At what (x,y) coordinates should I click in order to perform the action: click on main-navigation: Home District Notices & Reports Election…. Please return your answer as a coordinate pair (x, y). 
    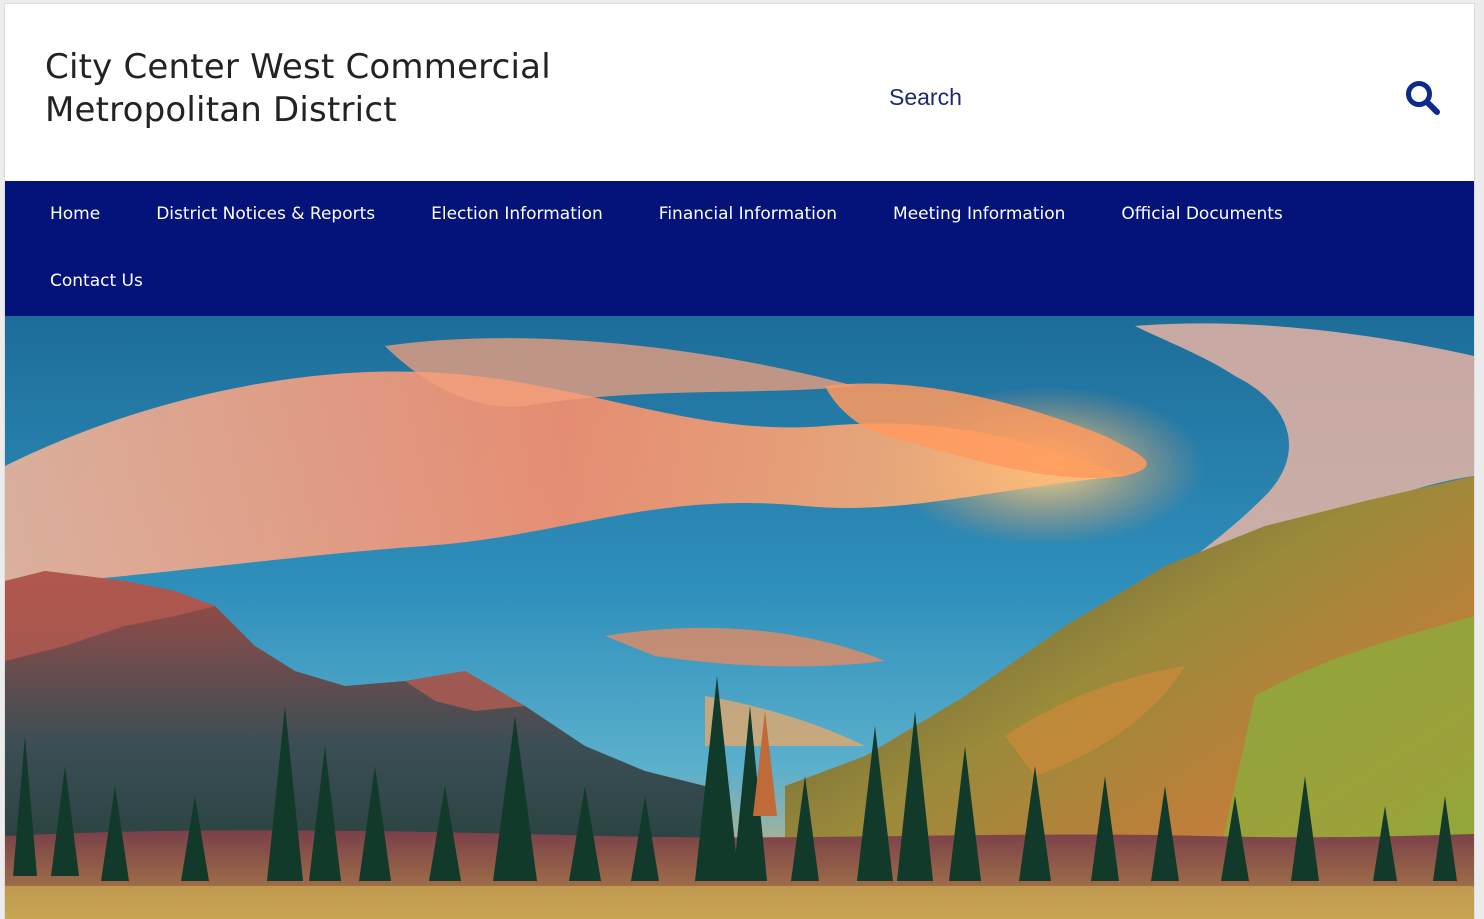
    Looking at the image, I should click on (739, 248).